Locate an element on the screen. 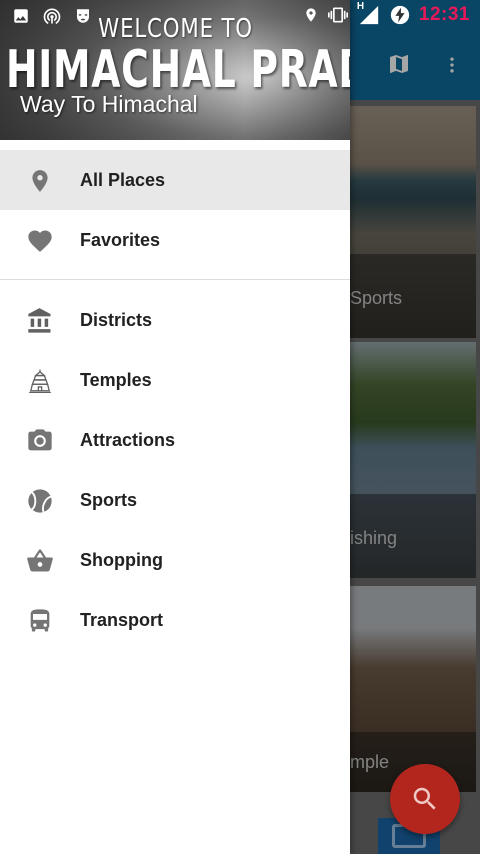  search-icon is located at coordinates (424, 798).